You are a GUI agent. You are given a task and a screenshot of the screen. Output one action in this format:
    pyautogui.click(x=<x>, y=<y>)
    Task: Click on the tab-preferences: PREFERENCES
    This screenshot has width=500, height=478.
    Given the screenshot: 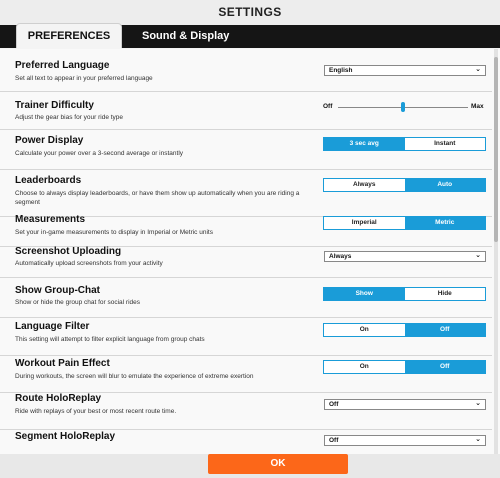 What is the action you would take?
    pyautogui.click(x=69, y=35)
    